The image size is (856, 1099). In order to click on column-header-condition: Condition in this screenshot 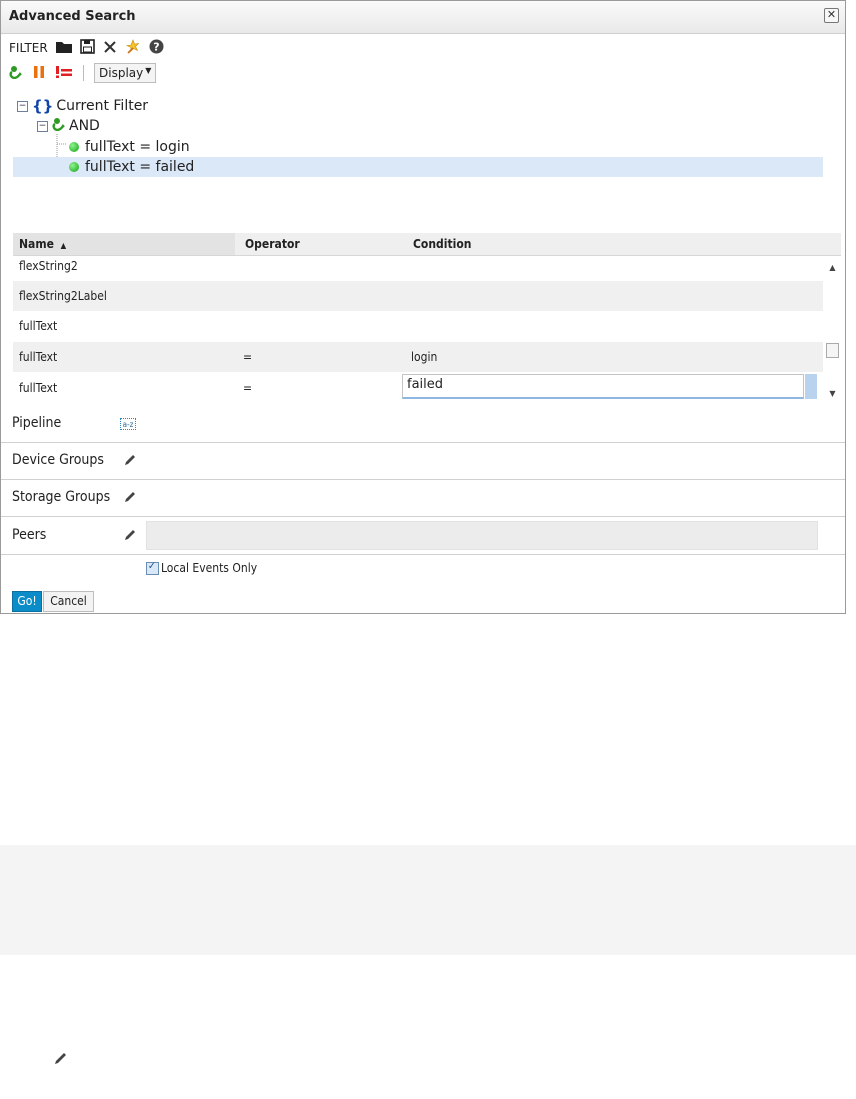, I will do `click(442, 244)`.